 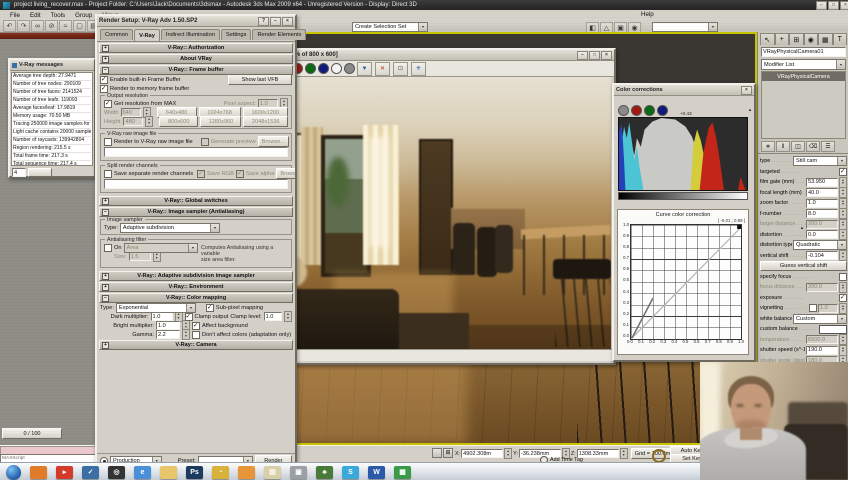 What do you see at coordinates (822, 340) in the screenshot?
I see `temperature-field: 6500.0` at bounding box center [822, 340].